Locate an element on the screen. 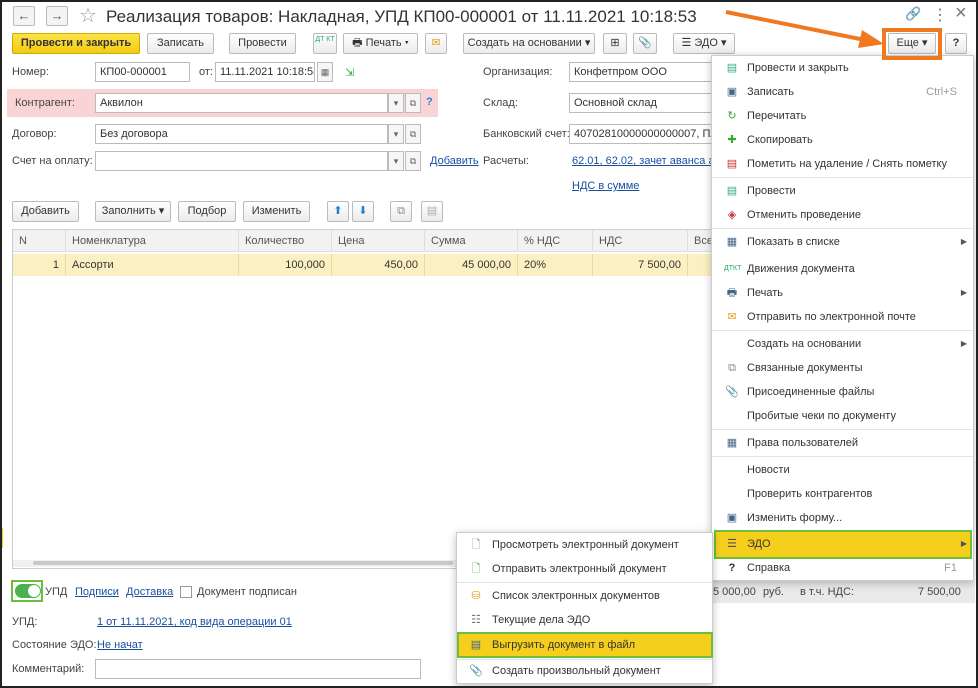  row-vat: 7 500,00 is located at coordinates (640, 265).